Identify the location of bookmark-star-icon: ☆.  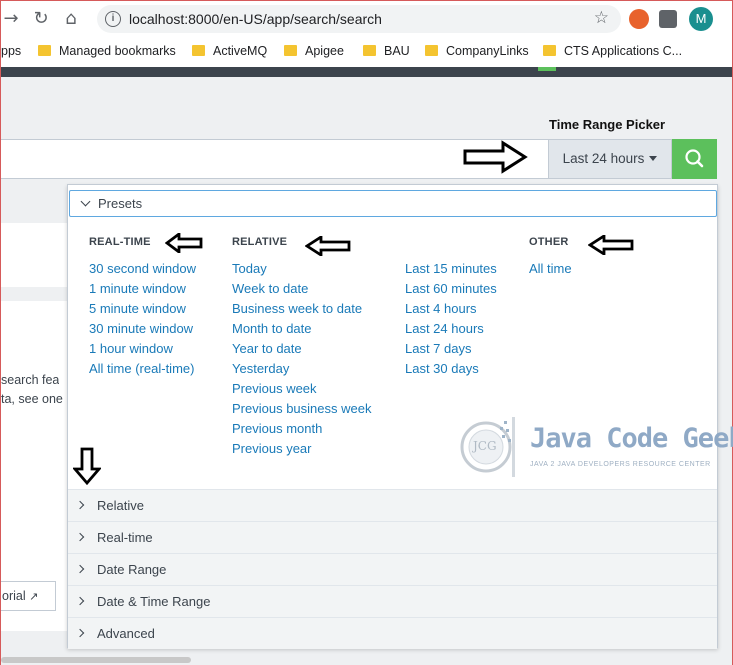
(601, 18).